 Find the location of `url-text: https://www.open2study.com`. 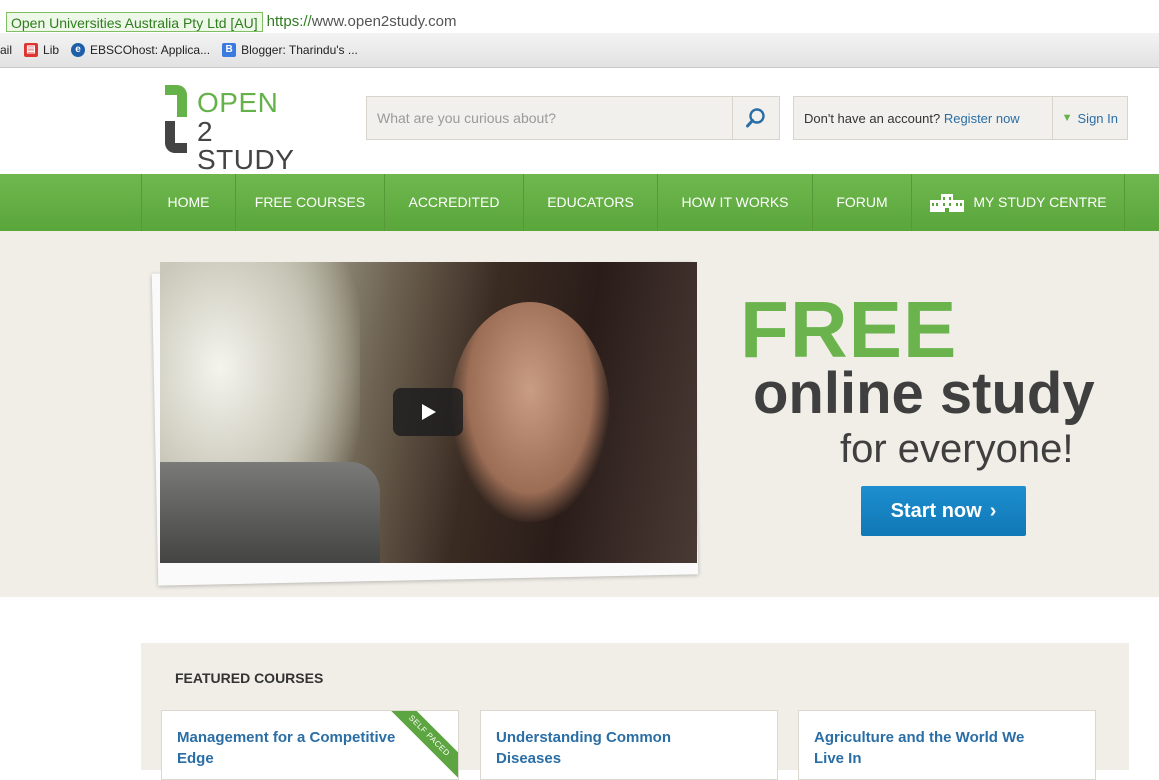

url-text: https://www.open2study.com is located at coordinates (362, 22).